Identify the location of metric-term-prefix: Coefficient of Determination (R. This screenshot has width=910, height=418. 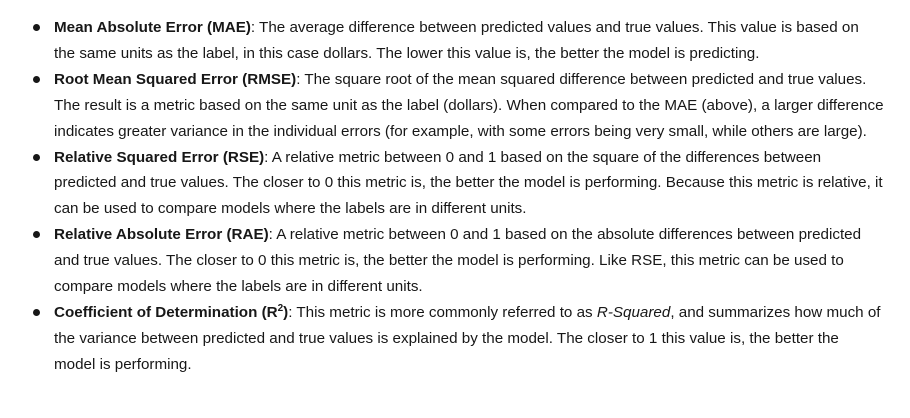
(166, 312).